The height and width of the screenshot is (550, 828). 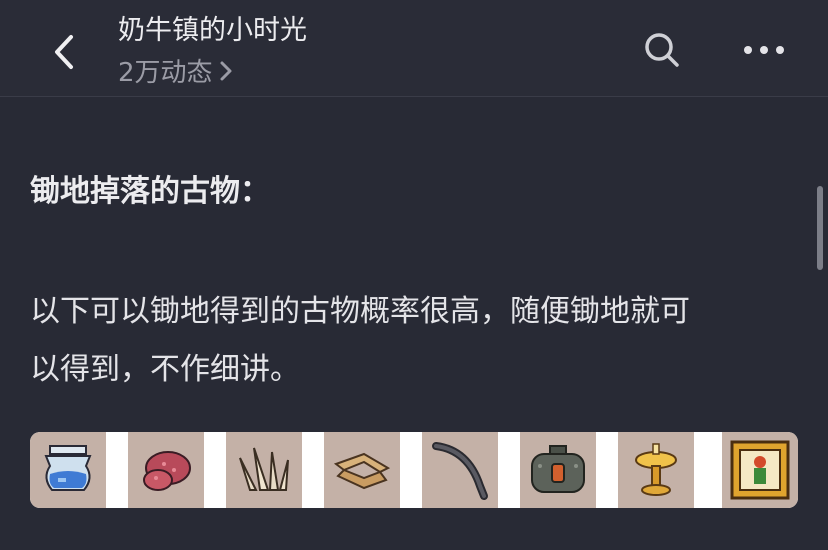 I want to click on boomerang-artifact-icon, so click(x=362, y=471).